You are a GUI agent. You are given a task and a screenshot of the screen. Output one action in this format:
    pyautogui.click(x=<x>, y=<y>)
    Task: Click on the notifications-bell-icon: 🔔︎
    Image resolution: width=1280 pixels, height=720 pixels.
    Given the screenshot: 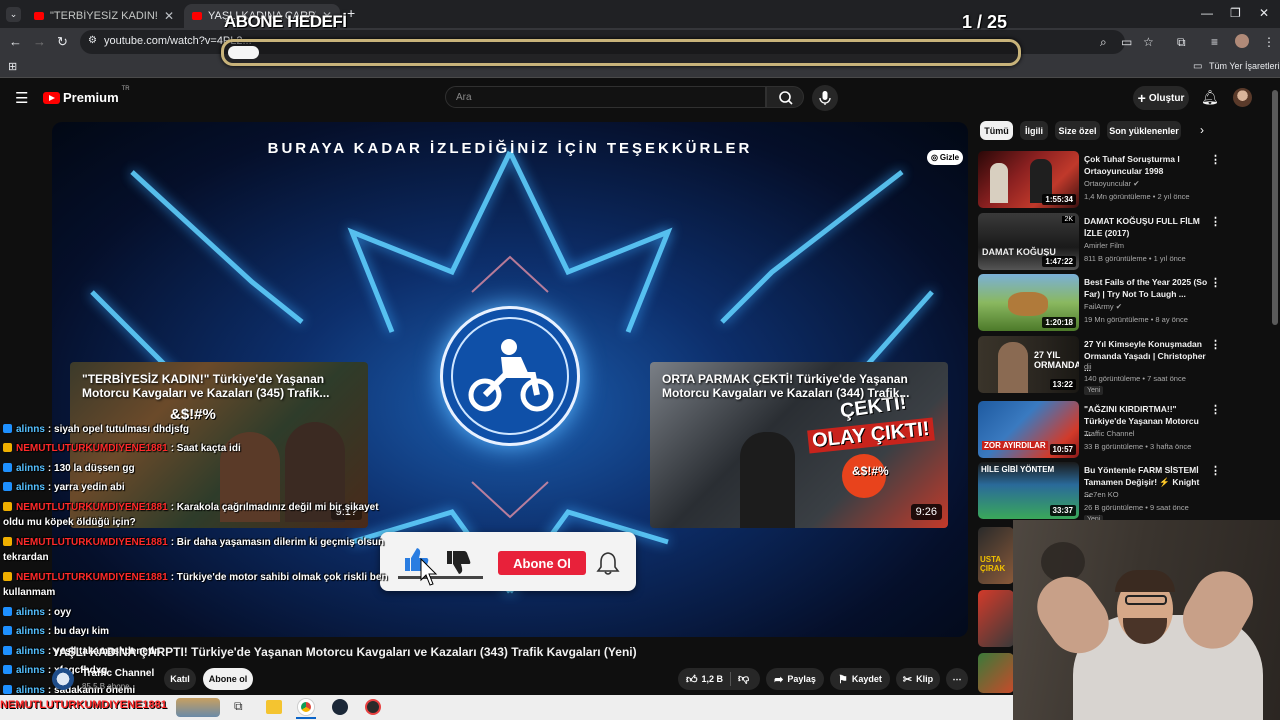 What is the action you would take?
    pyautogui.click(x=1210, y=97)
    